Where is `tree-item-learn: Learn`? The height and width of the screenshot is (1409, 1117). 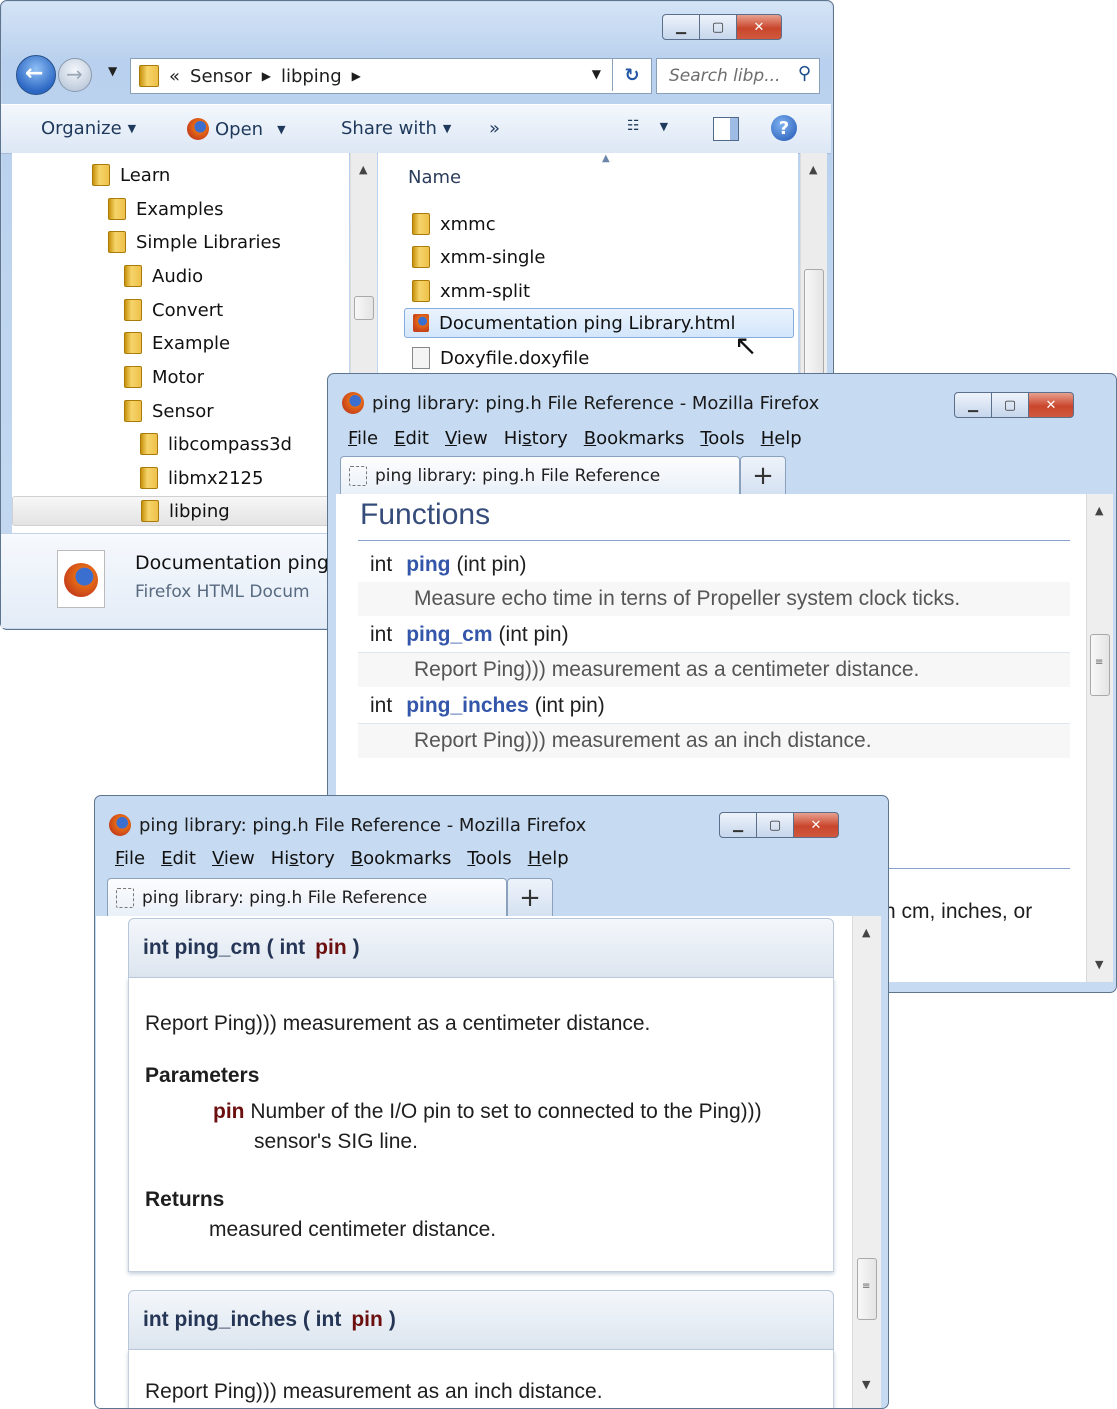
tree-item-learn: Learn is located at coordinates (131, 175).